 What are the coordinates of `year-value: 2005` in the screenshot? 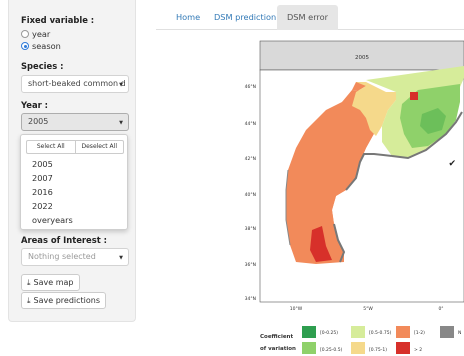 It's located at (38, 121).